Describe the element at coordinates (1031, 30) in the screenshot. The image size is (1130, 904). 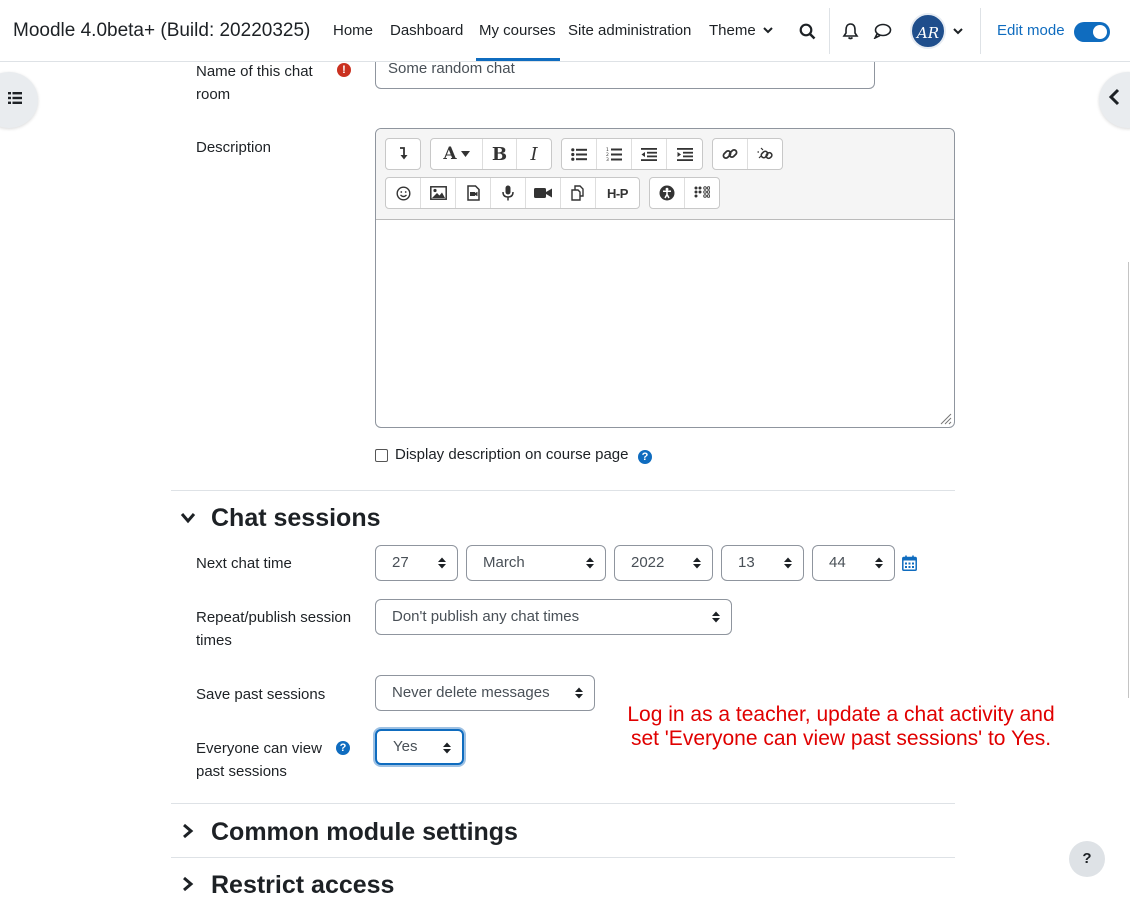
I see `edit-mode-label: Edit mode` at that location.